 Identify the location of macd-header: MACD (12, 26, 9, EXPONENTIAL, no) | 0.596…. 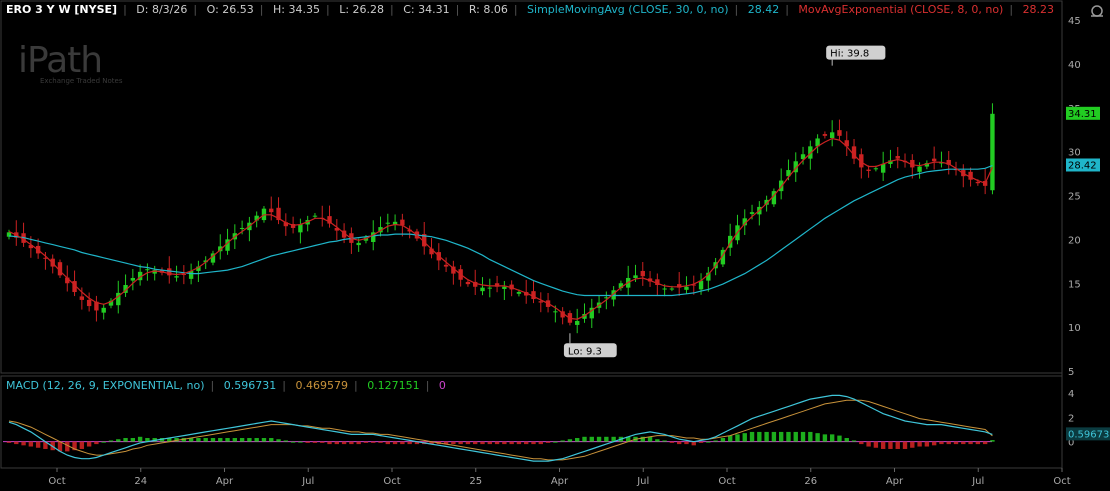
(226, 385).